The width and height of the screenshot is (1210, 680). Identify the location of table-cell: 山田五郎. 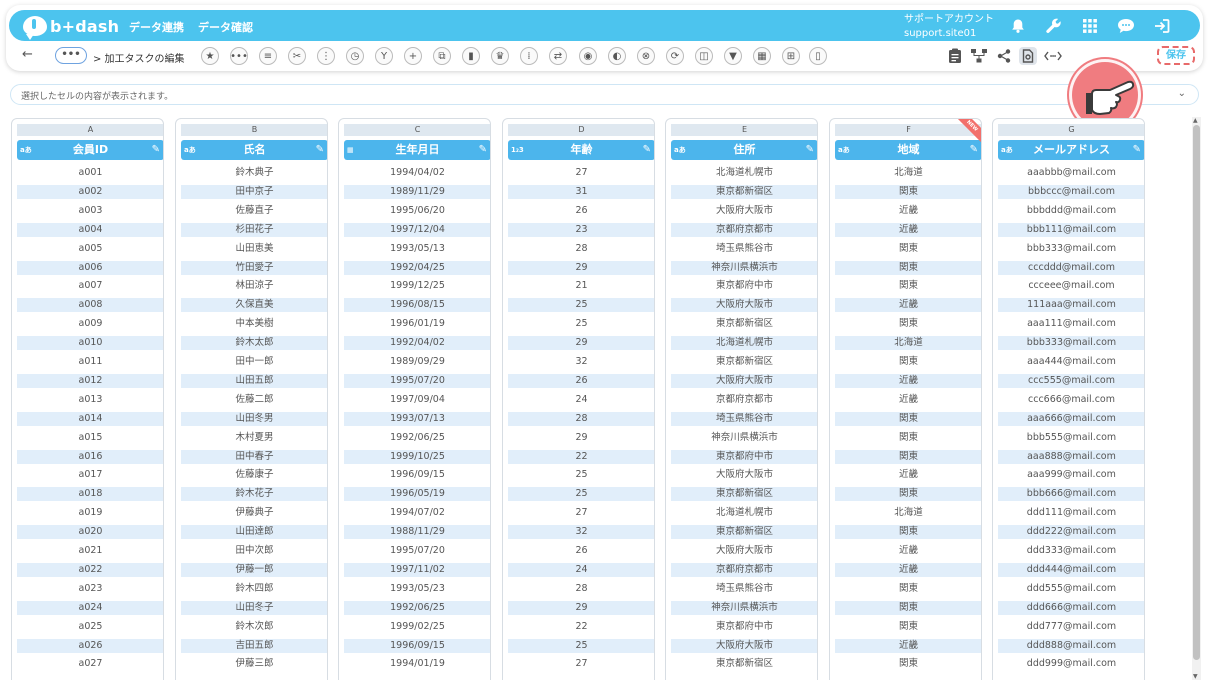
(254, 380).